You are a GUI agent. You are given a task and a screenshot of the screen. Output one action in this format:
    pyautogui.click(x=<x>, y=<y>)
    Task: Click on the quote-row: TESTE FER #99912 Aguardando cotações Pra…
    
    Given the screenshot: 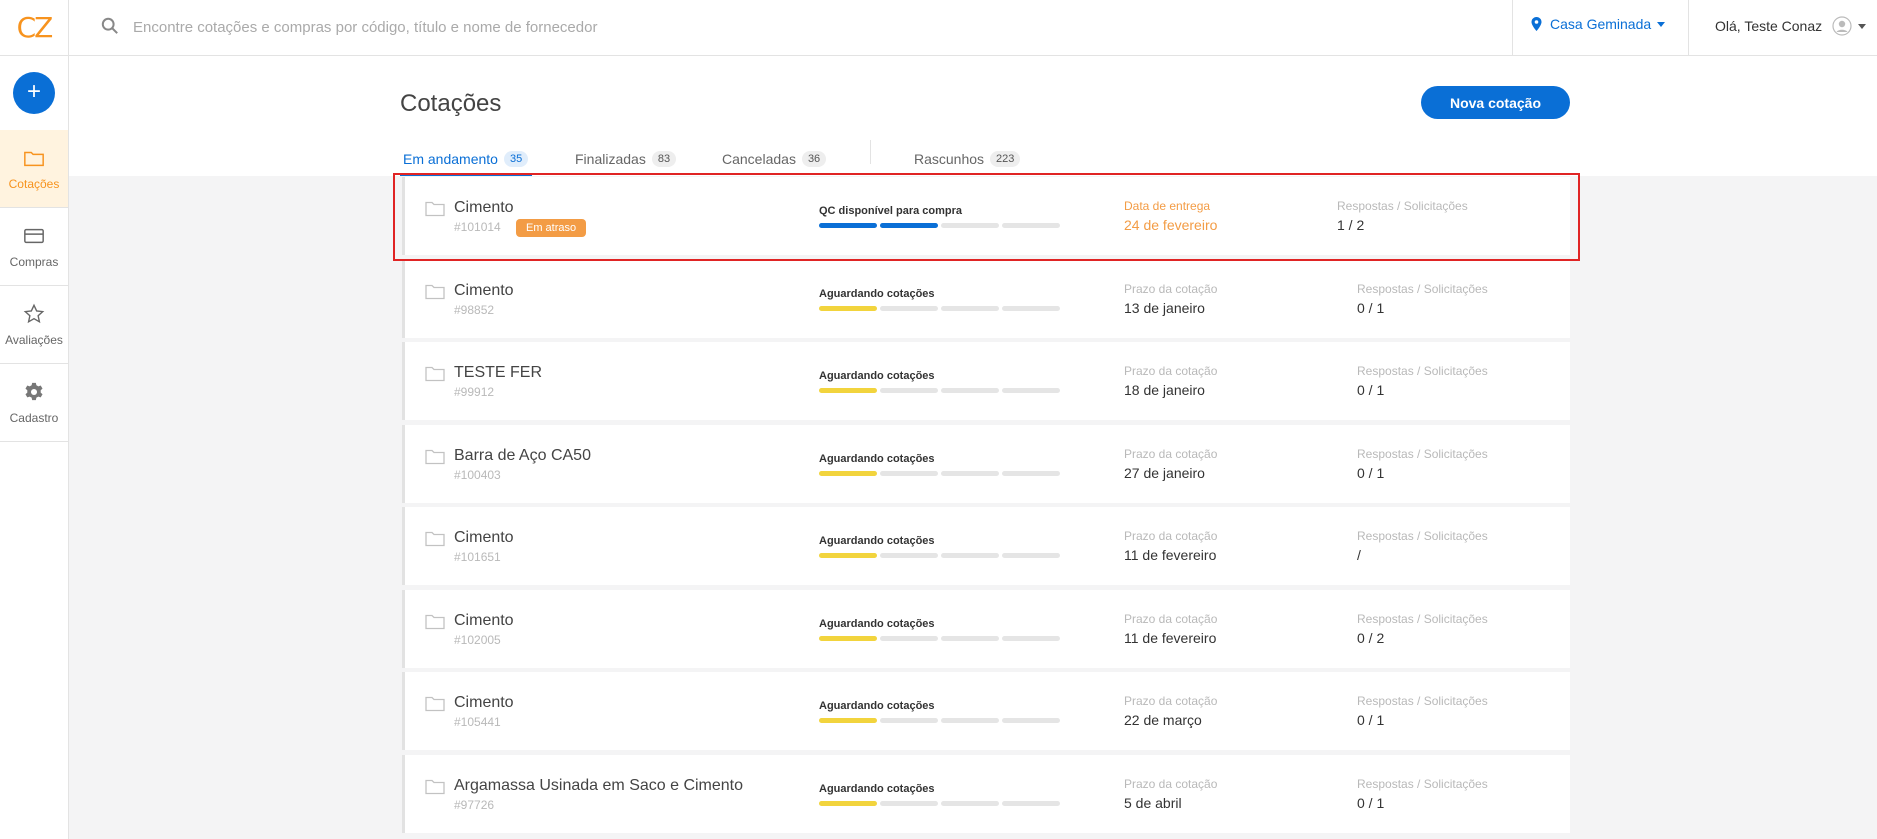 What is the action you would take?
    pyautogui.click(x=986, y=381)
    